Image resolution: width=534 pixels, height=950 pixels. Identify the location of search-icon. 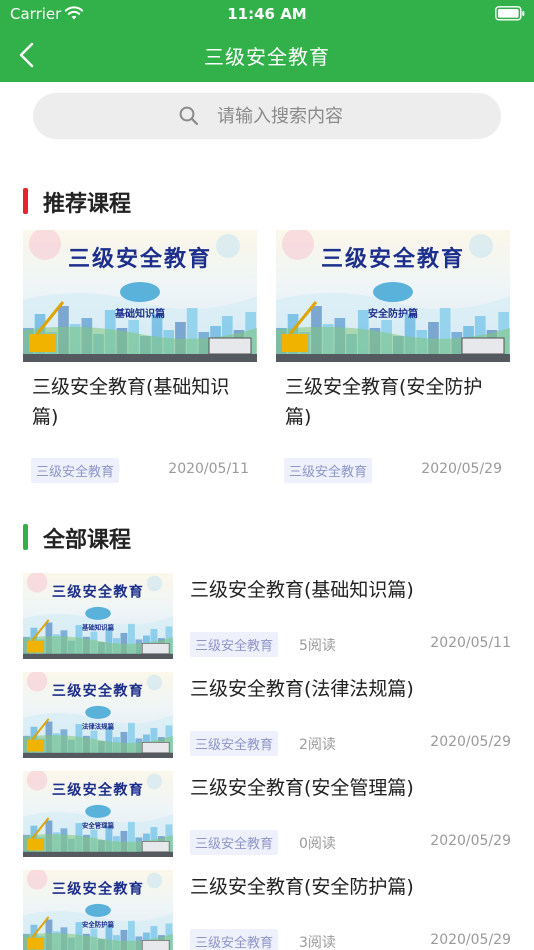
(189, 116).